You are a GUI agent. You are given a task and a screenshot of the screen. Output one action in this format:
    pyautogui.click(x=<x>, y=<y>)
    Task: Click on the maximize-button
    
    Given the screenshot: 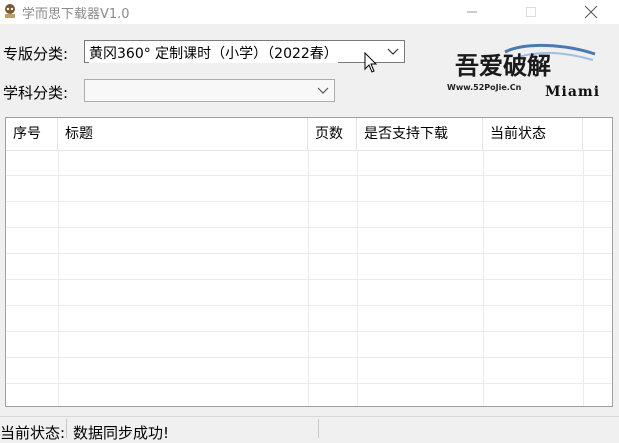 What is the action you would take?
    pyautogui.click(x=531, y=12)
    